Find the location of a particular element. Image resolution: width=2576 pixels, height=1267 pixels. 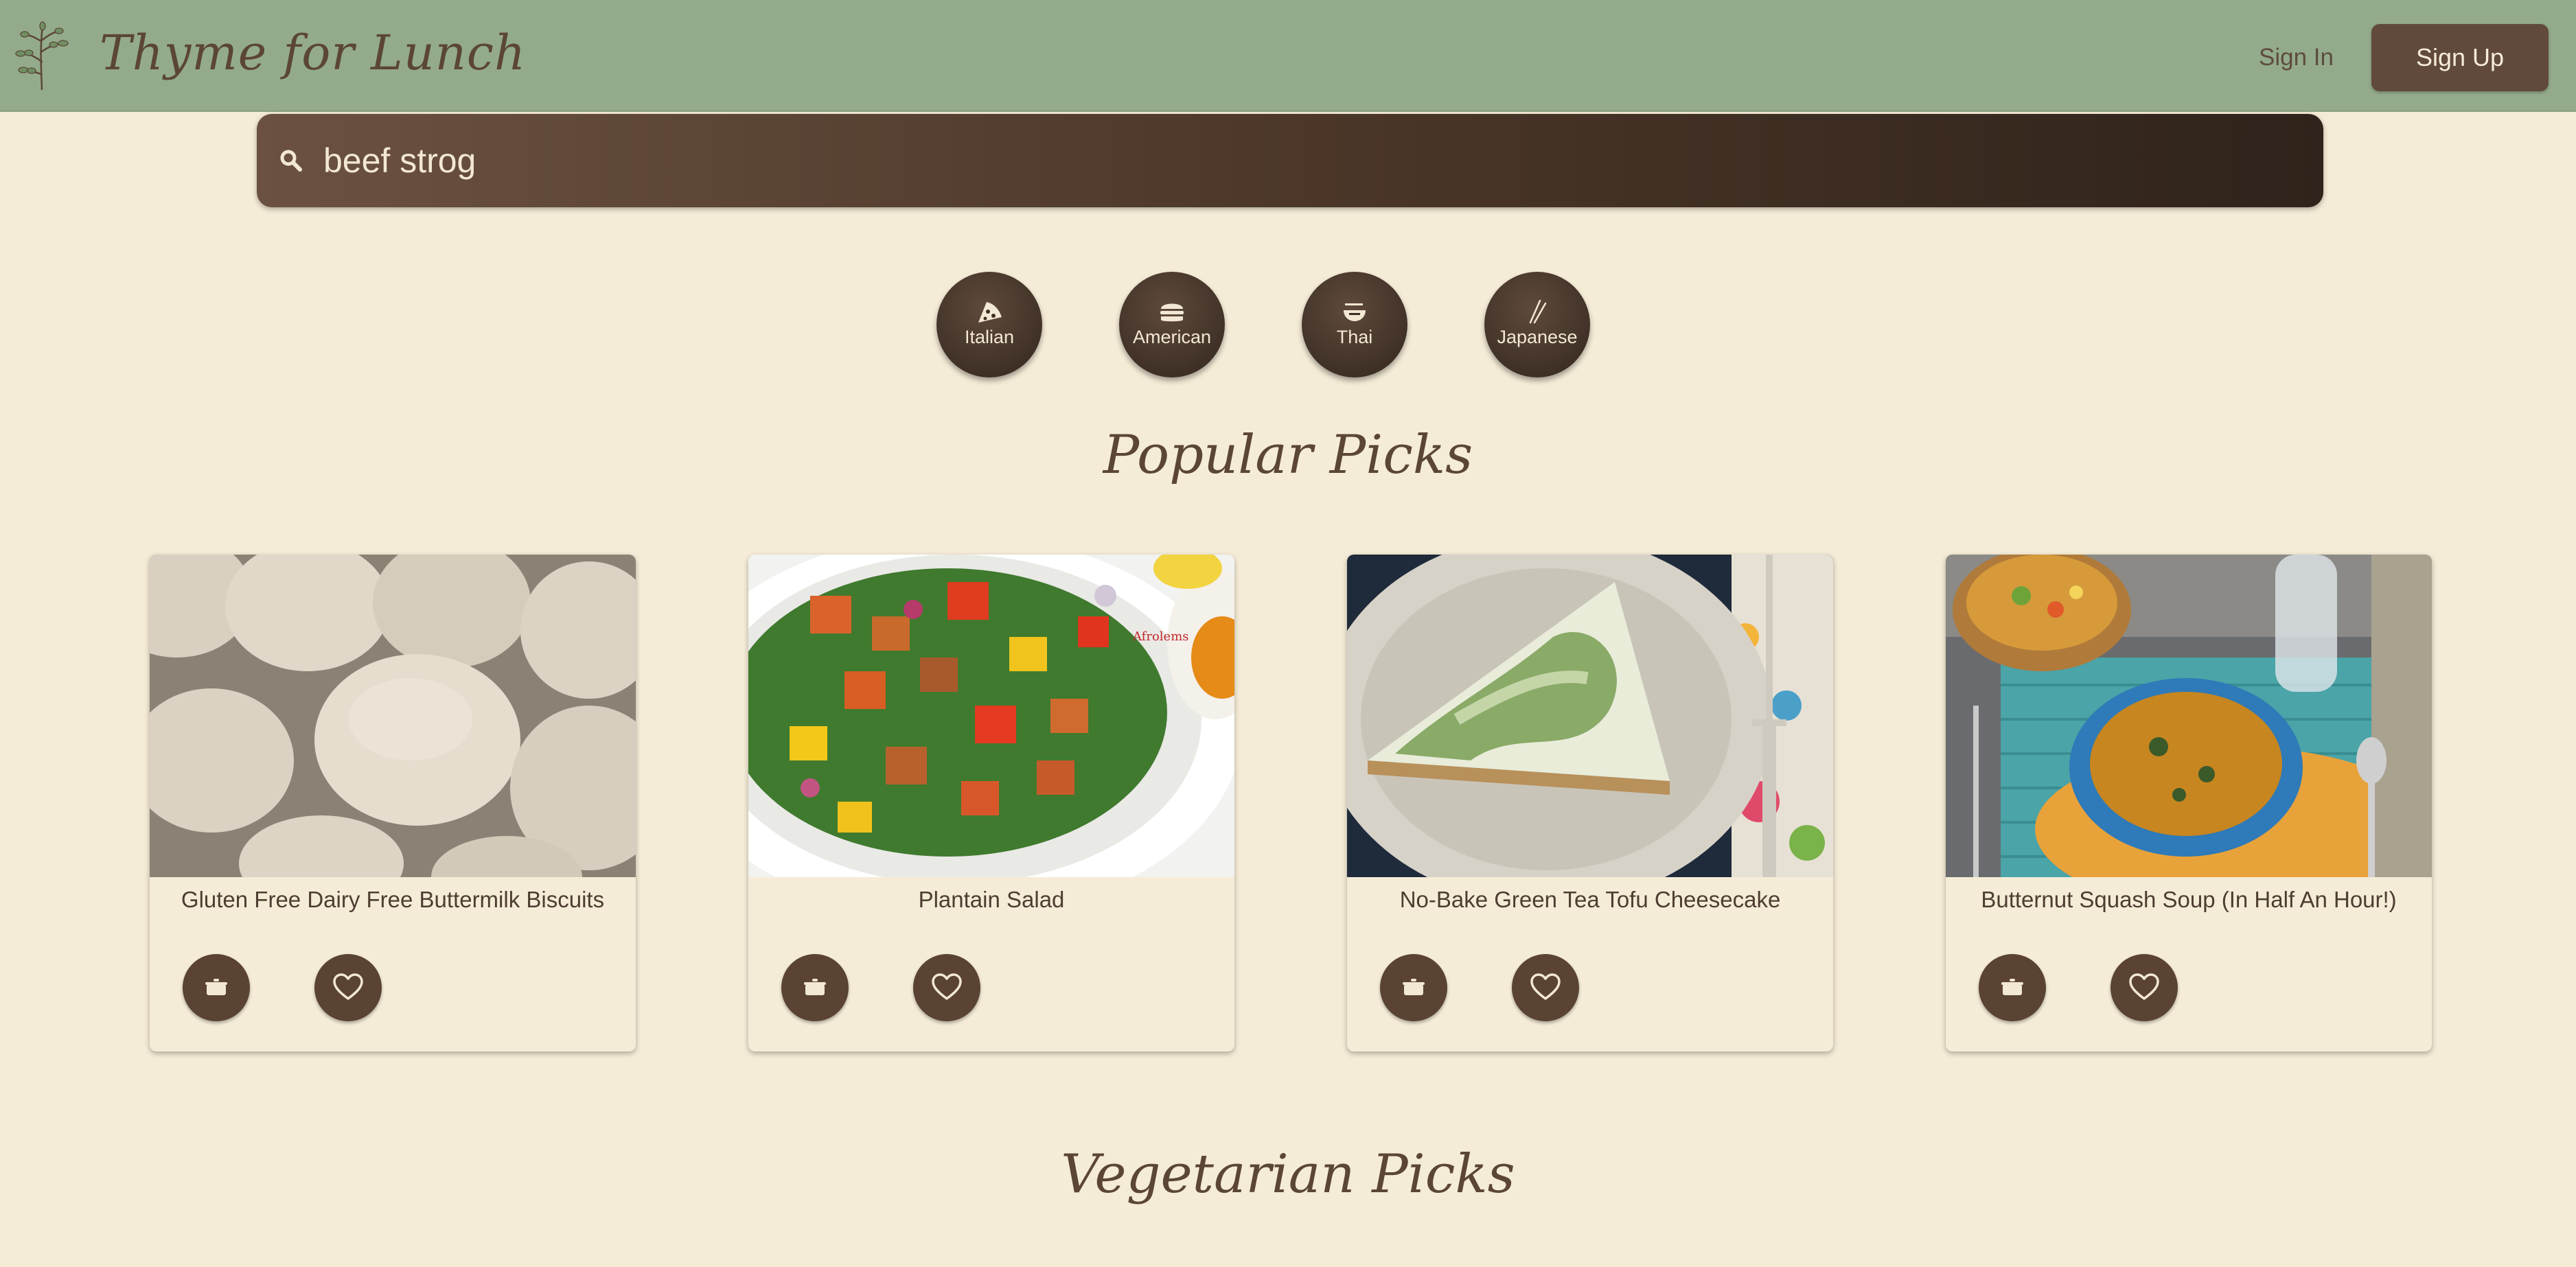

brand-name: Thyme for Lunch is located at coordinates (313, 53).